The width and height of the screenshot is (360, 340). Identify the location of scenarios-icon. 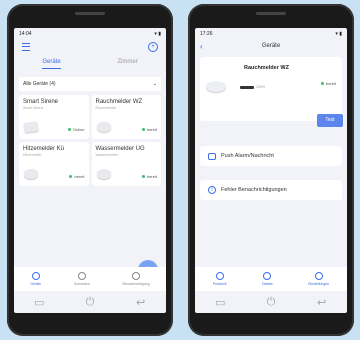
(81, 276).